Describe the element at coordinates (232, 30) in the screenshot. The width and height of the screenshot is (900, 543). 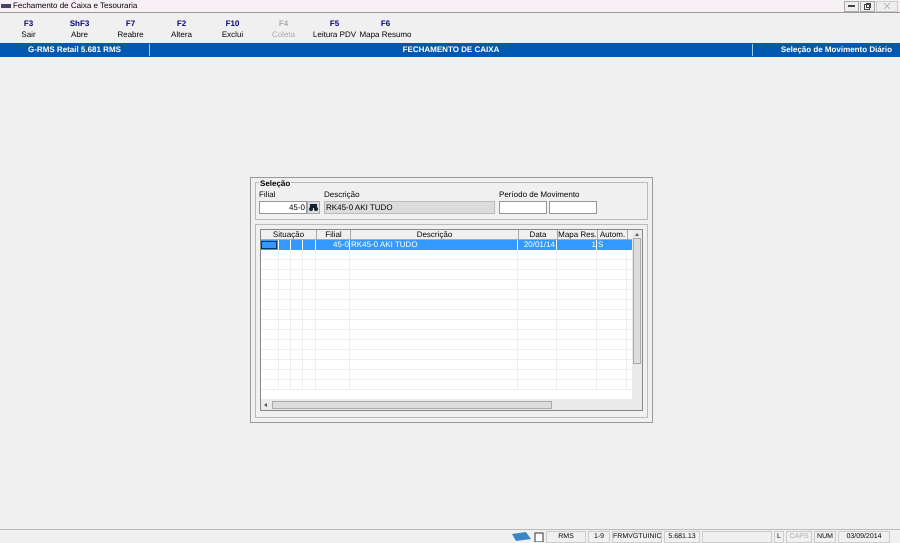
I see `toolbar-button: F10 Exclui` at that location.